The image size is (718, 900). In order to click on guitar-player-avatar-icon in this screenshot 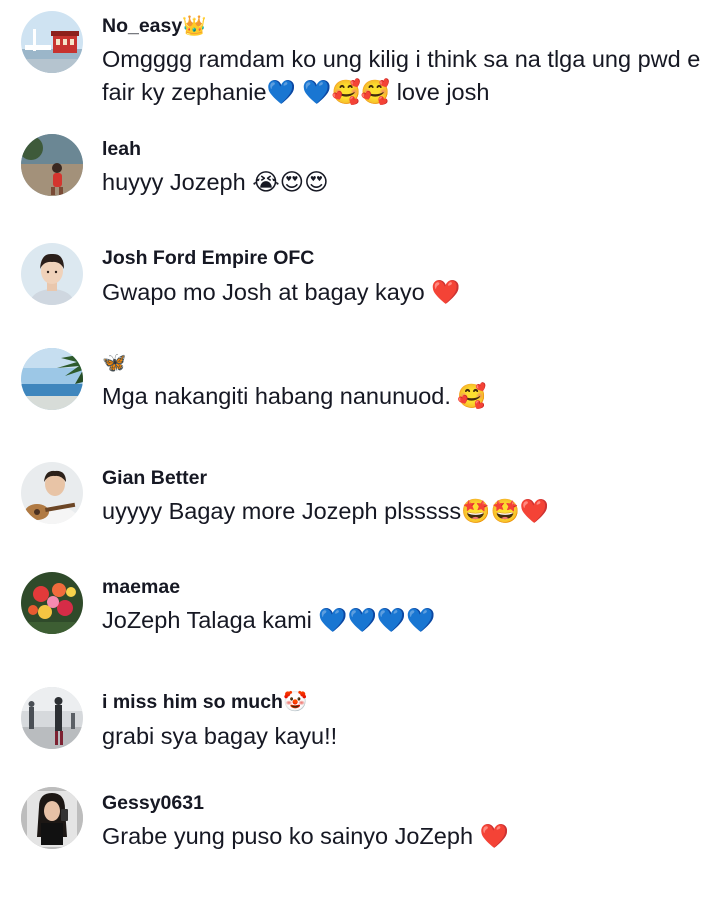, I will do `click(52, 493)`.